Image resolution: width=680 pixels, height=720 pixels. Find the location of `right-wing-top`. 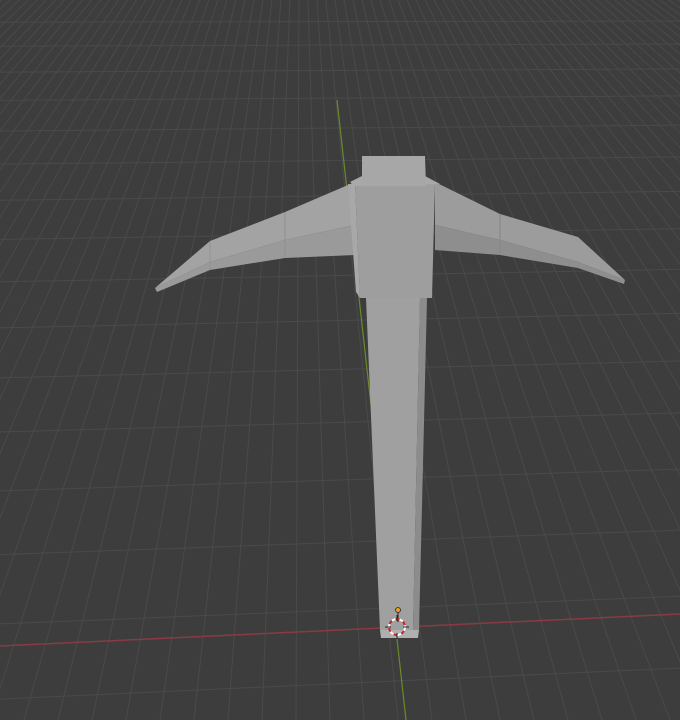

right-wing-top is located at coordinates (530, 231).